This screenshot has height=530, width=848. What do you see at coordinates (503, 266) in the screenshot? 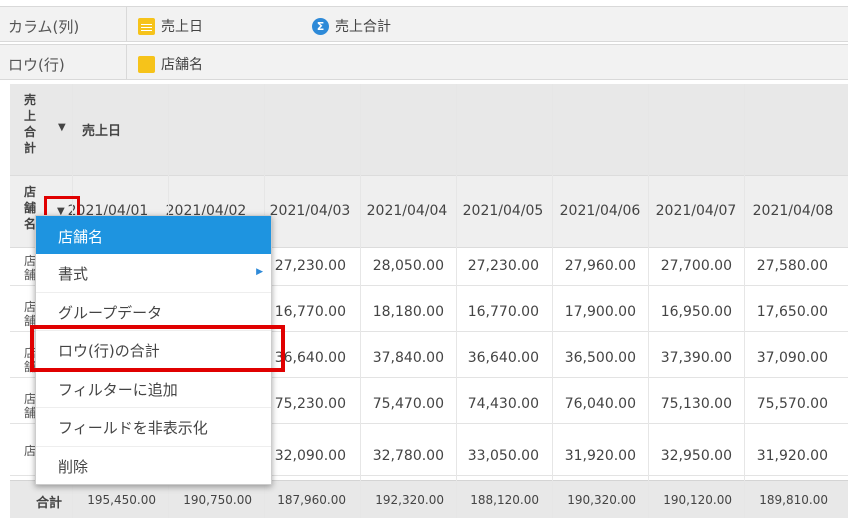
I see `table-cell: 27,230.00` at bounding box center [503, 266].